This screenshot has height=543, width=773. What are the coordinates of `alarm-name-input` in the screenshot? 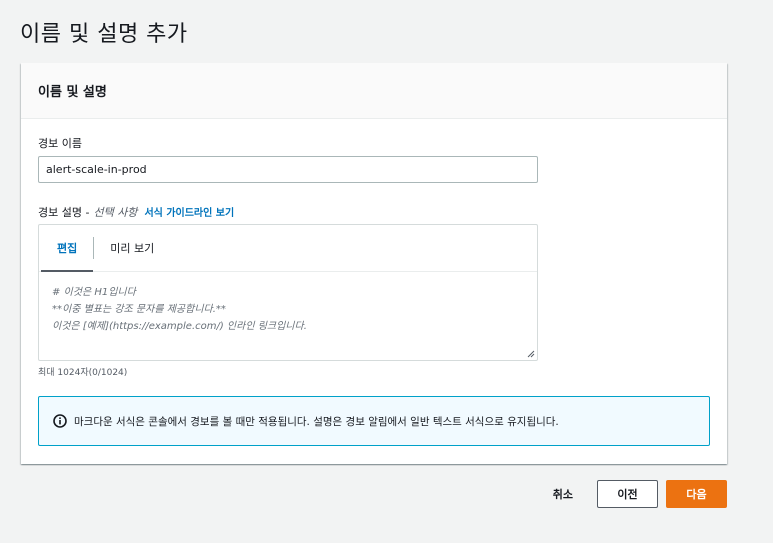 It's located at (288, 169).